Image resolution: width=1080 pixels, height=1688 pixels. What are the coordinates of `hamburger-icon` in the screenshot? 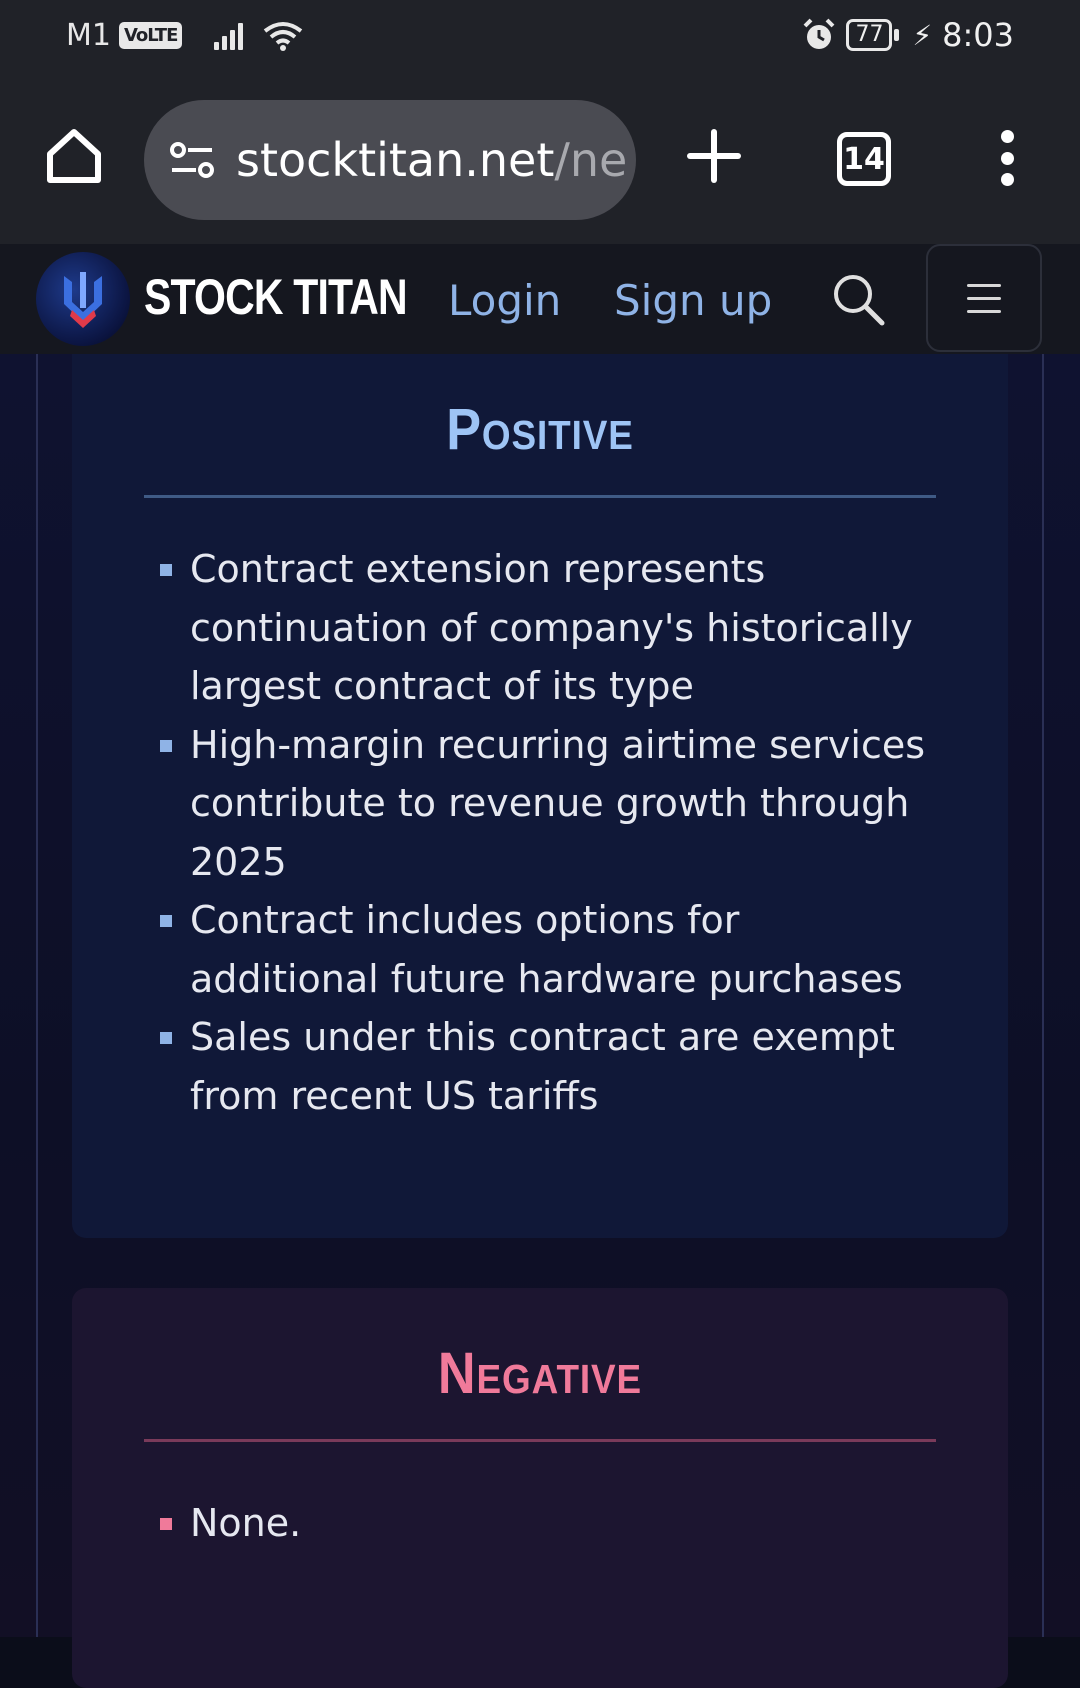 It's located at (984, 298).